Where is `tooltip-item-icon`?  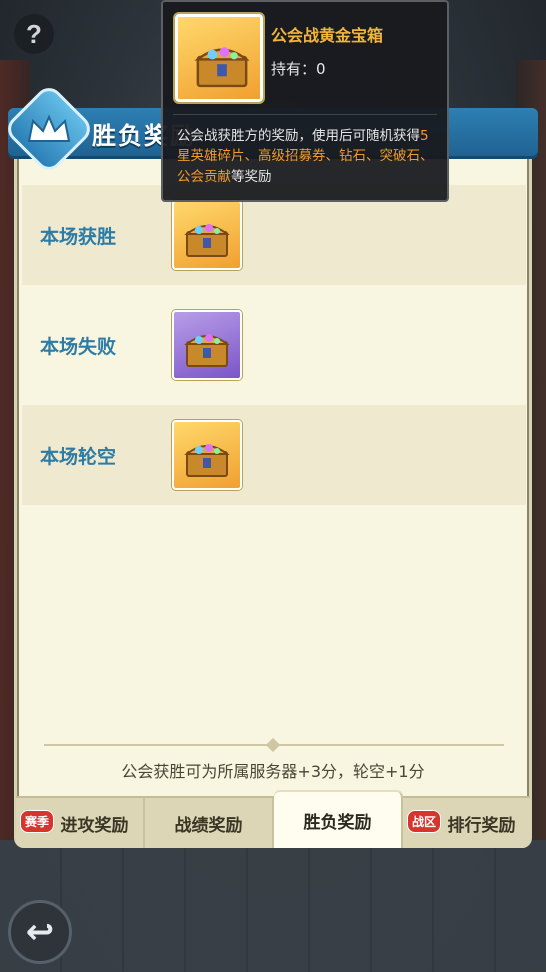
tooltip-item-icon is located at coordinates (219, 58).